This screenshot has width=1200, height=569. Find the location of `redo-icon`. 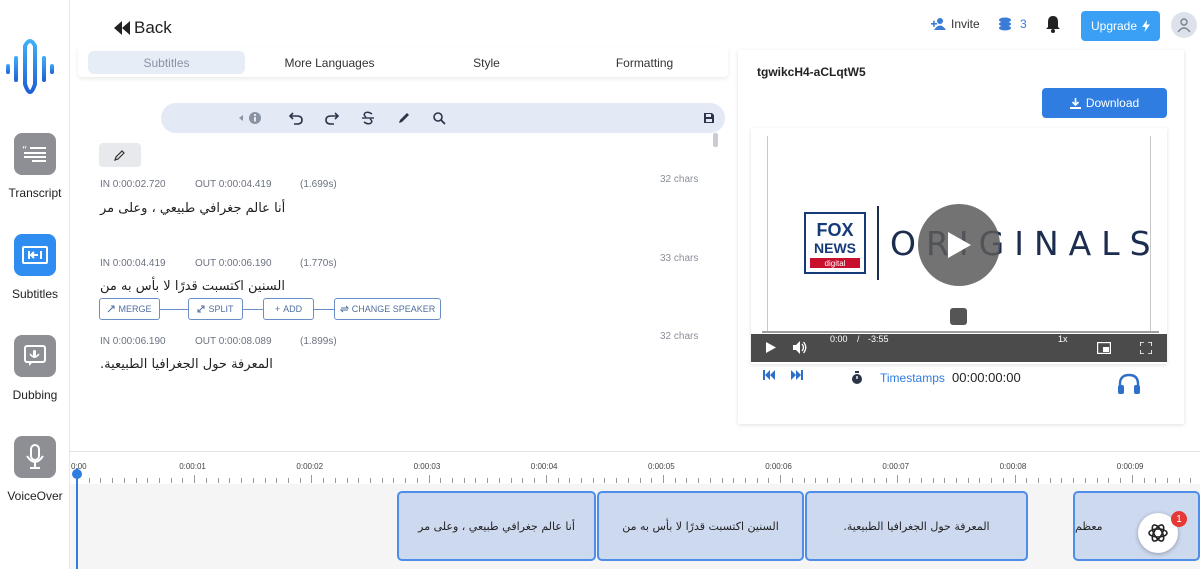

redo-icon is located at coordinates (332, 118).